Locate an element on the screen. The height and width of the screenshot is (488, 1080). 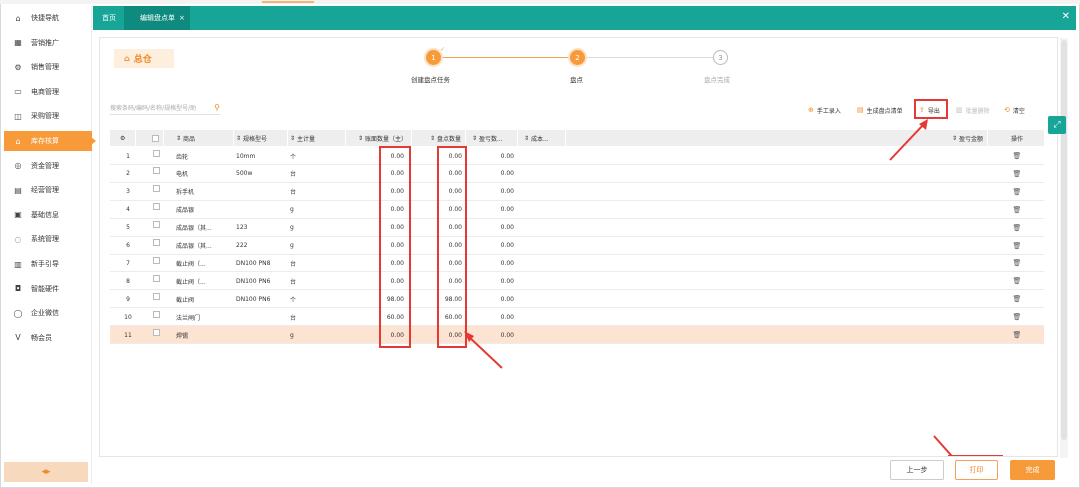
sidebar-item-6: ◎ 资金管理 is located at coordinates (48, 166).